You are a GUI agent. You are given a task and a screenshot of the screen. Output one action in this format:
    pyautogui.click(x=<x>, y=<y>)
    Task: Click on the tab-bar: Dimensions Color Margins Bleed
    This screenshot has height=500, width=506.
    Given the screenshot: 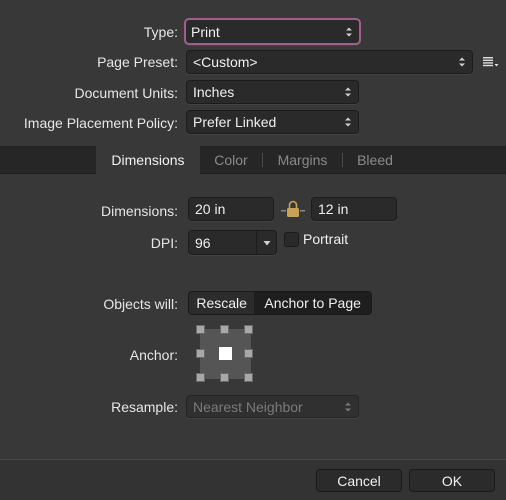 What is the action you would take?
    pyautogui.click(x=253, y=160)
    